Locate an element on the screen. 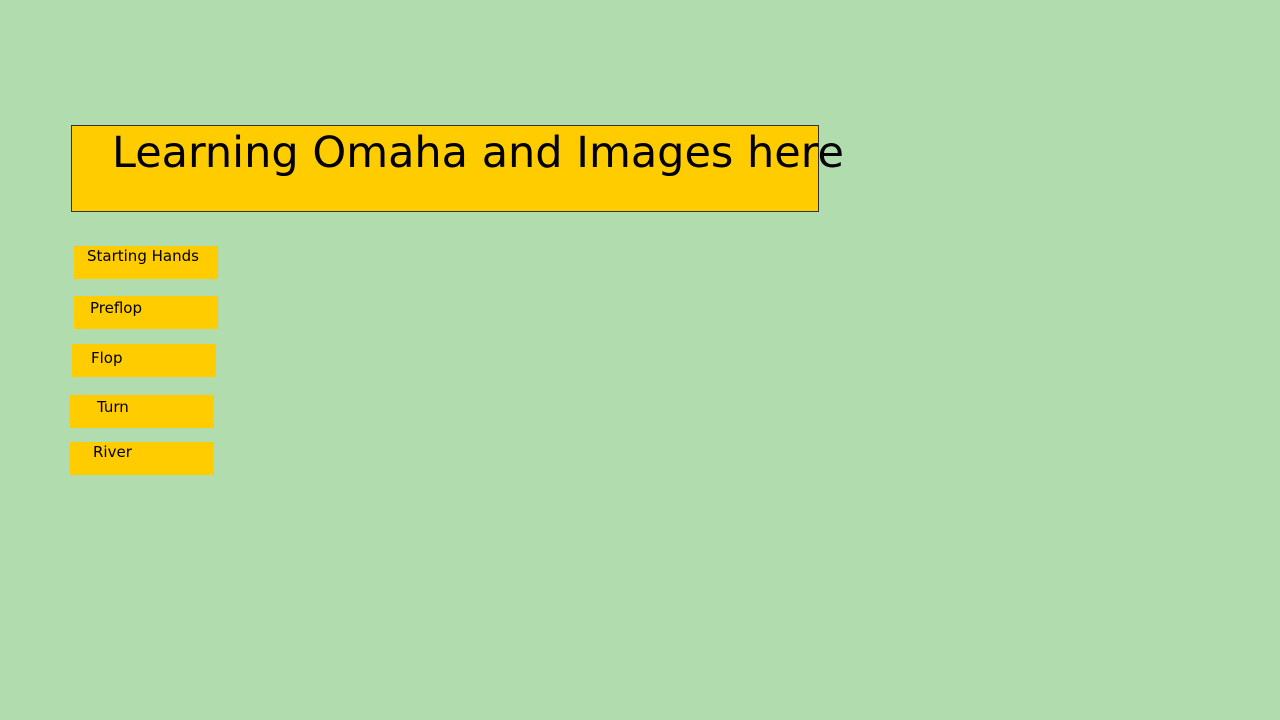  flop-button: Flop is located at coordinates (144, 360).